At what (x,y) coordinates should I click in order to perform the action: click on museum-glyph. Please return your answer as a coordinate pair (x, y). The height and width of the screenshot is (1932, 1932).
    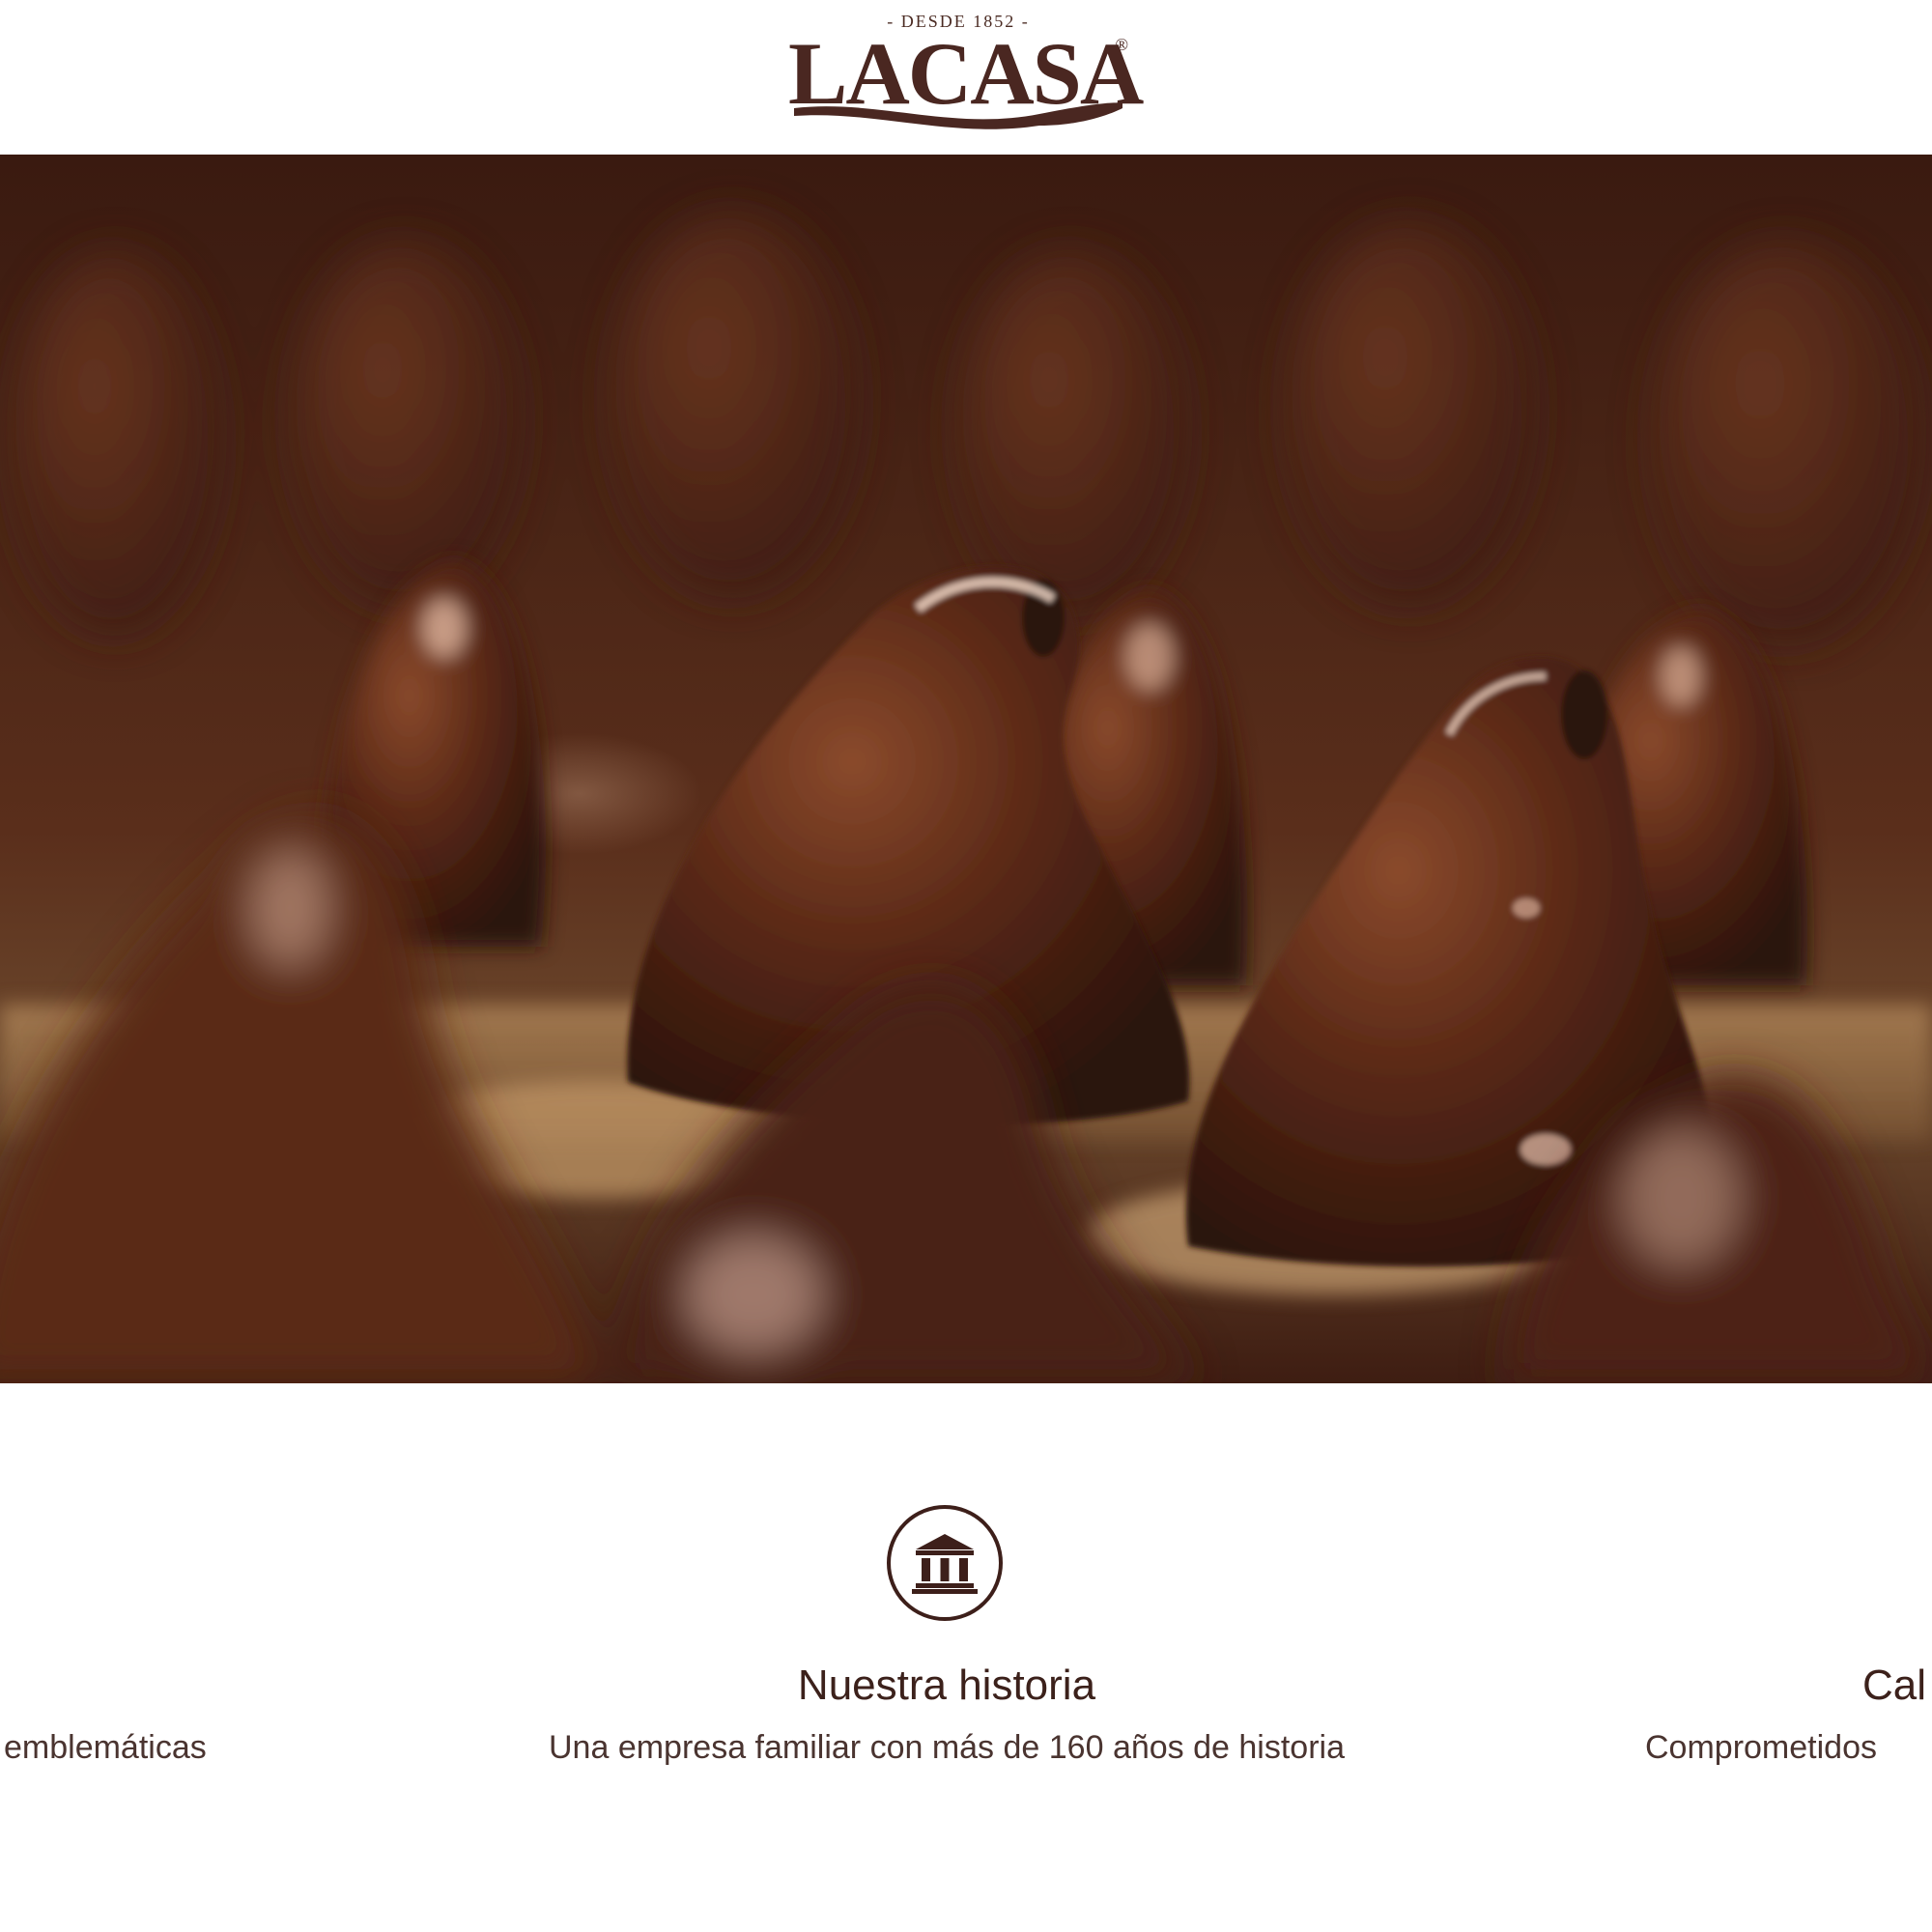
    Looking at the image, I should click on (945, 1564).